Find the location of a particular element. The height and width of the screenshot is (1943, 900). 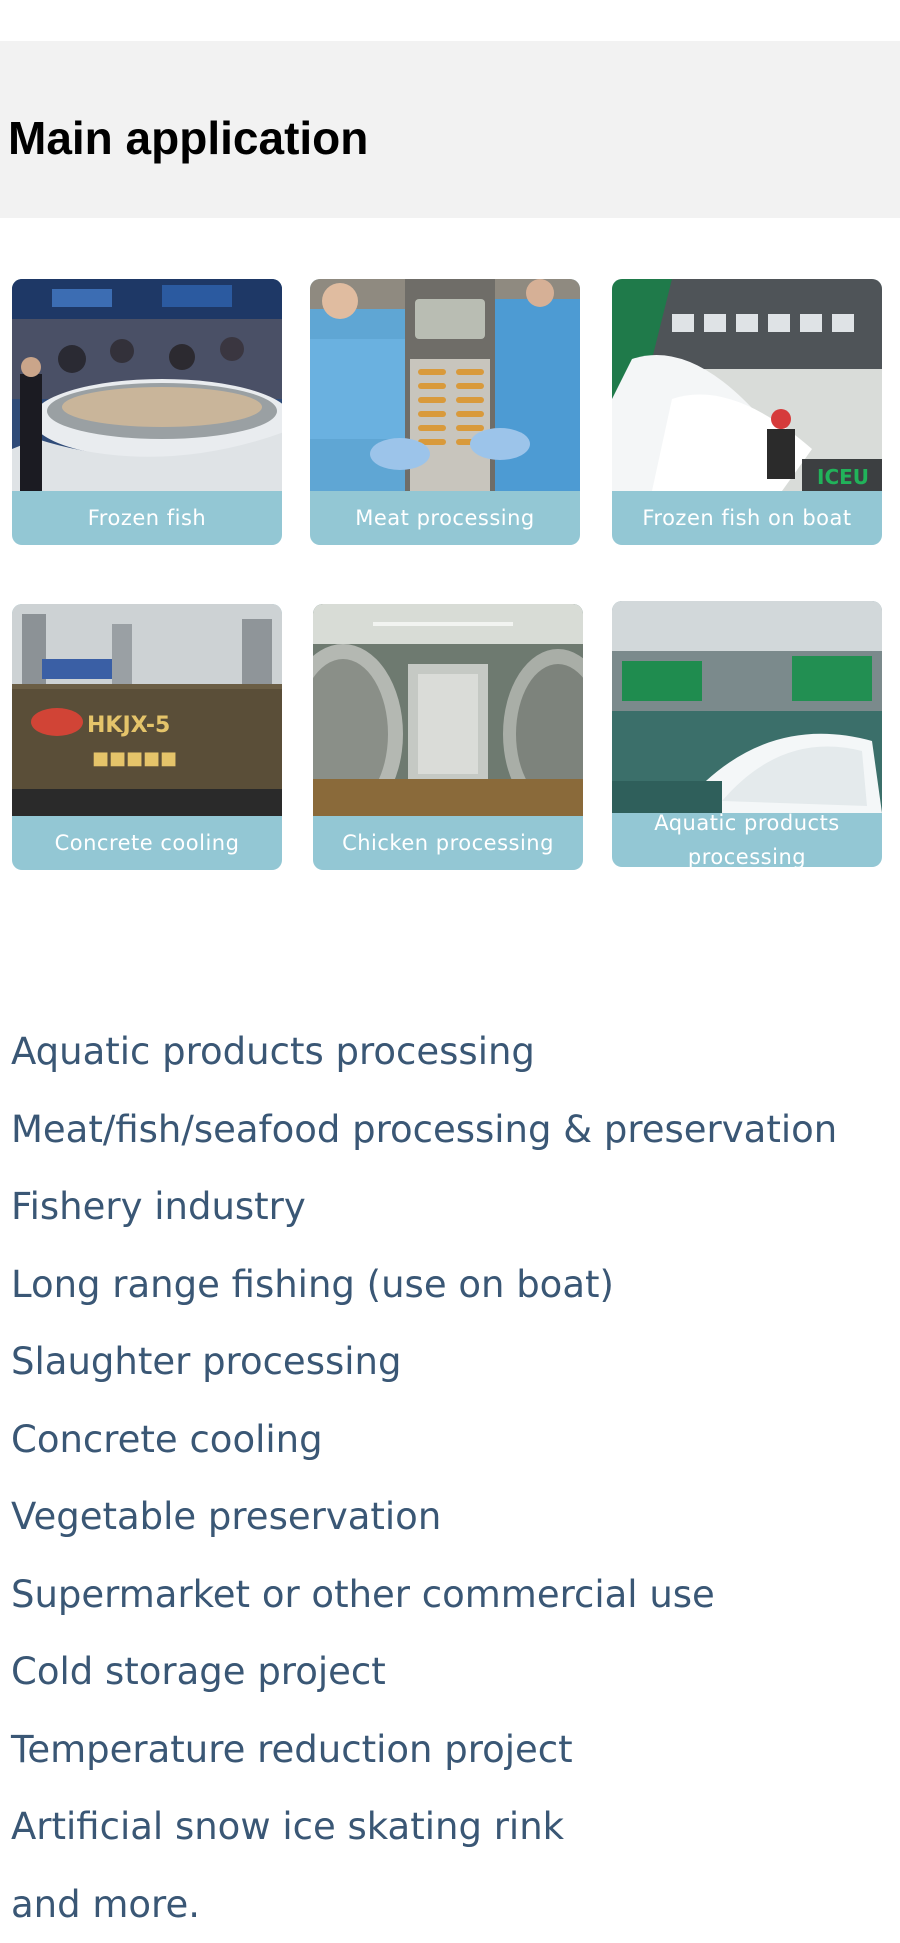

card-label: Meat processing is located at coordinates (445, 518).